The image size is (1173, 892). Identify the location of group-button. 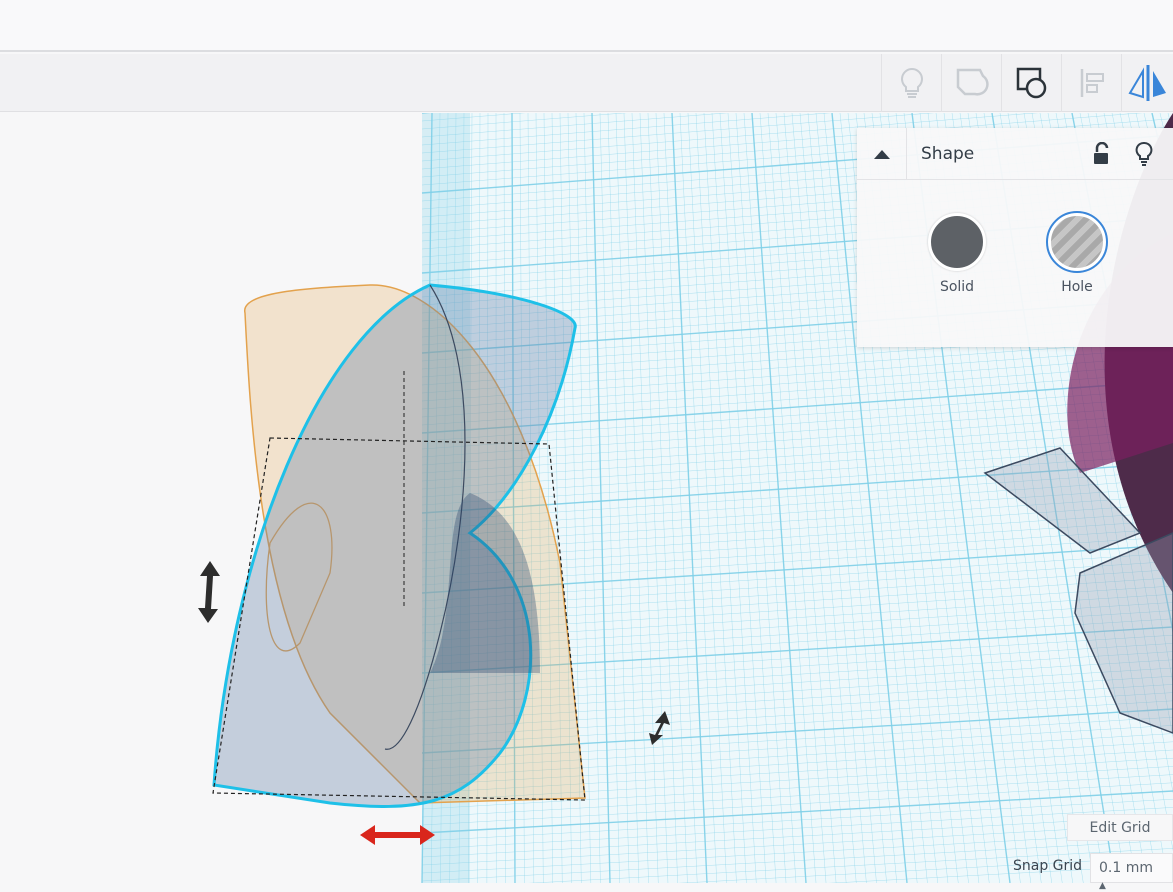
(1031, 83).